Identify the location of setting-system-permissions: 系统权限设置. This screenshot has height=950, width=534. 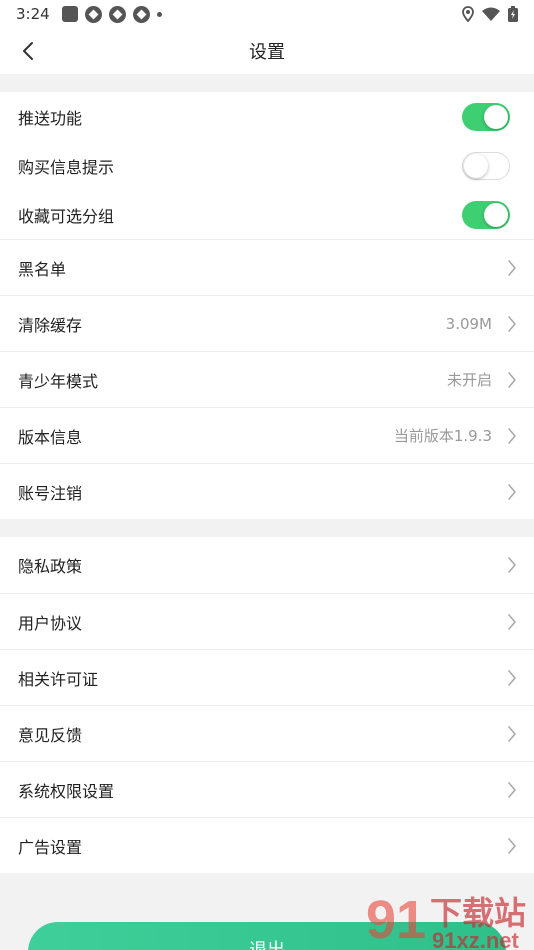
(267, 789).